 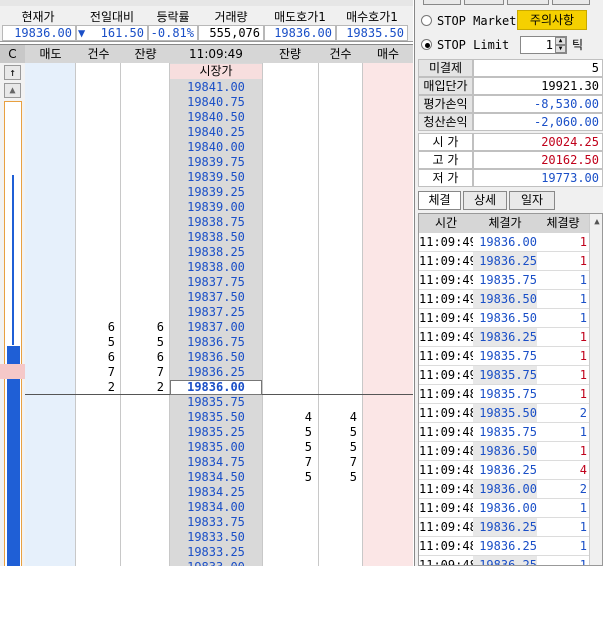 What do you see at coordinates (160, 327) in the screenshot?
I see `ask-remaining: 6` at bounding box center [160, 327].